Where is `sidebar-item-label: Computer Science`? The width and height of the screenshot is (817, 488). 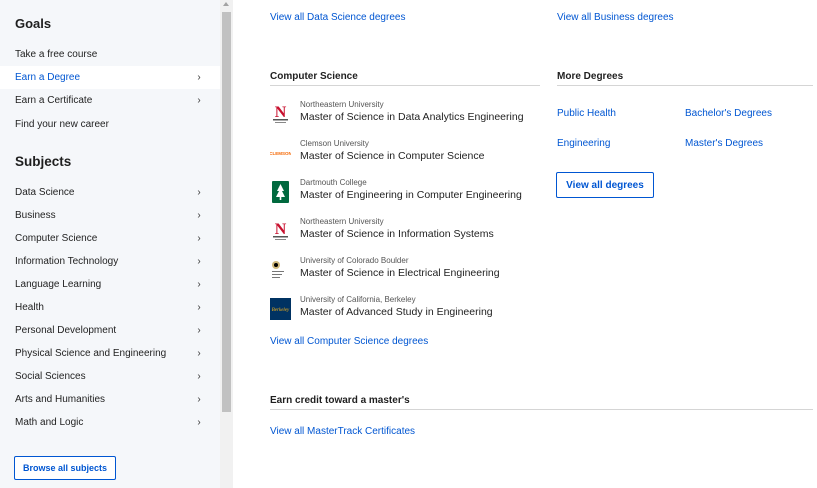
sidebar-item-label: Computer Science is located at coordinates (56, 238).